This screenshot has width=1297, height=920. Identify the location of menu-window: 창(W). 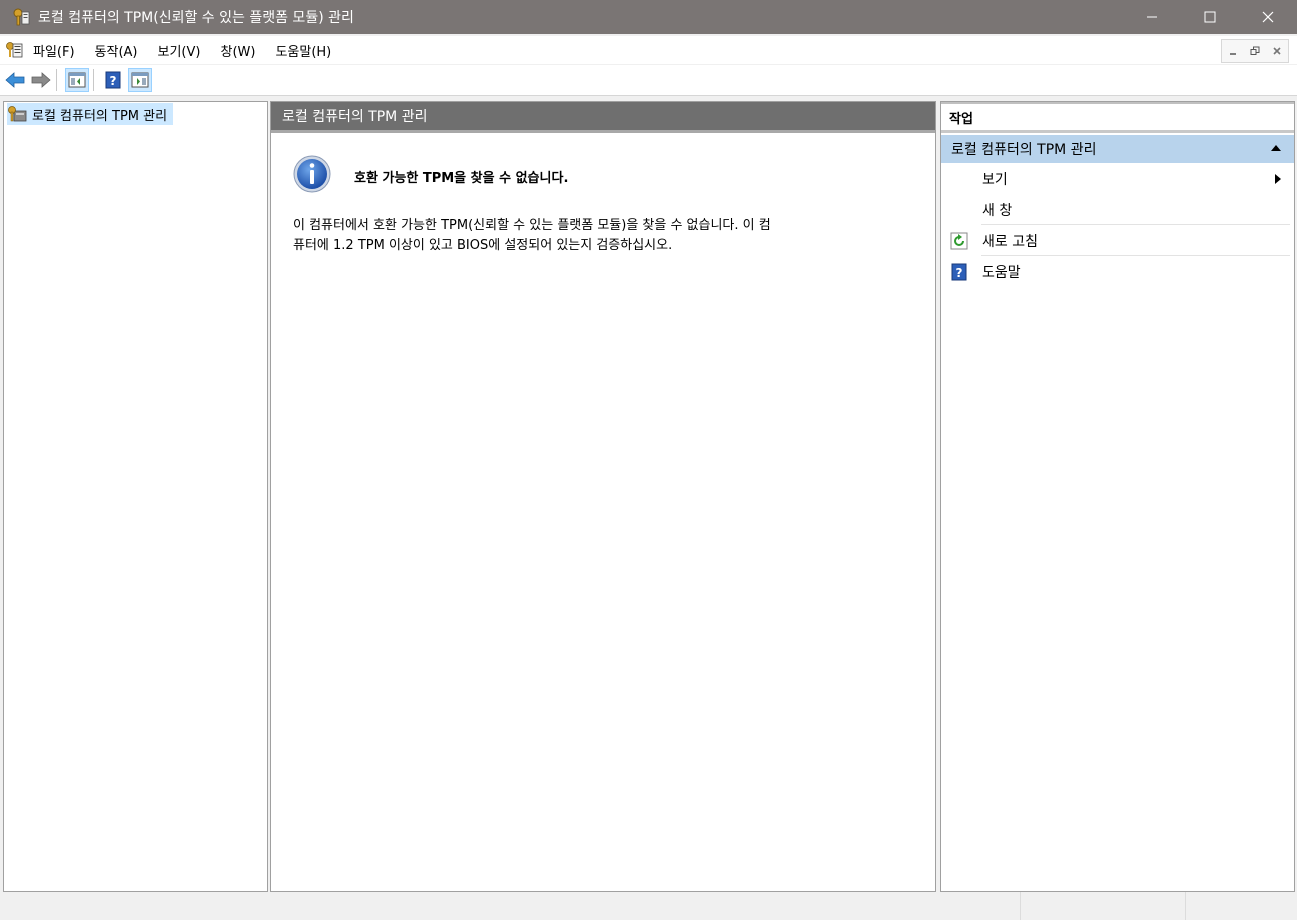
(237, 50).